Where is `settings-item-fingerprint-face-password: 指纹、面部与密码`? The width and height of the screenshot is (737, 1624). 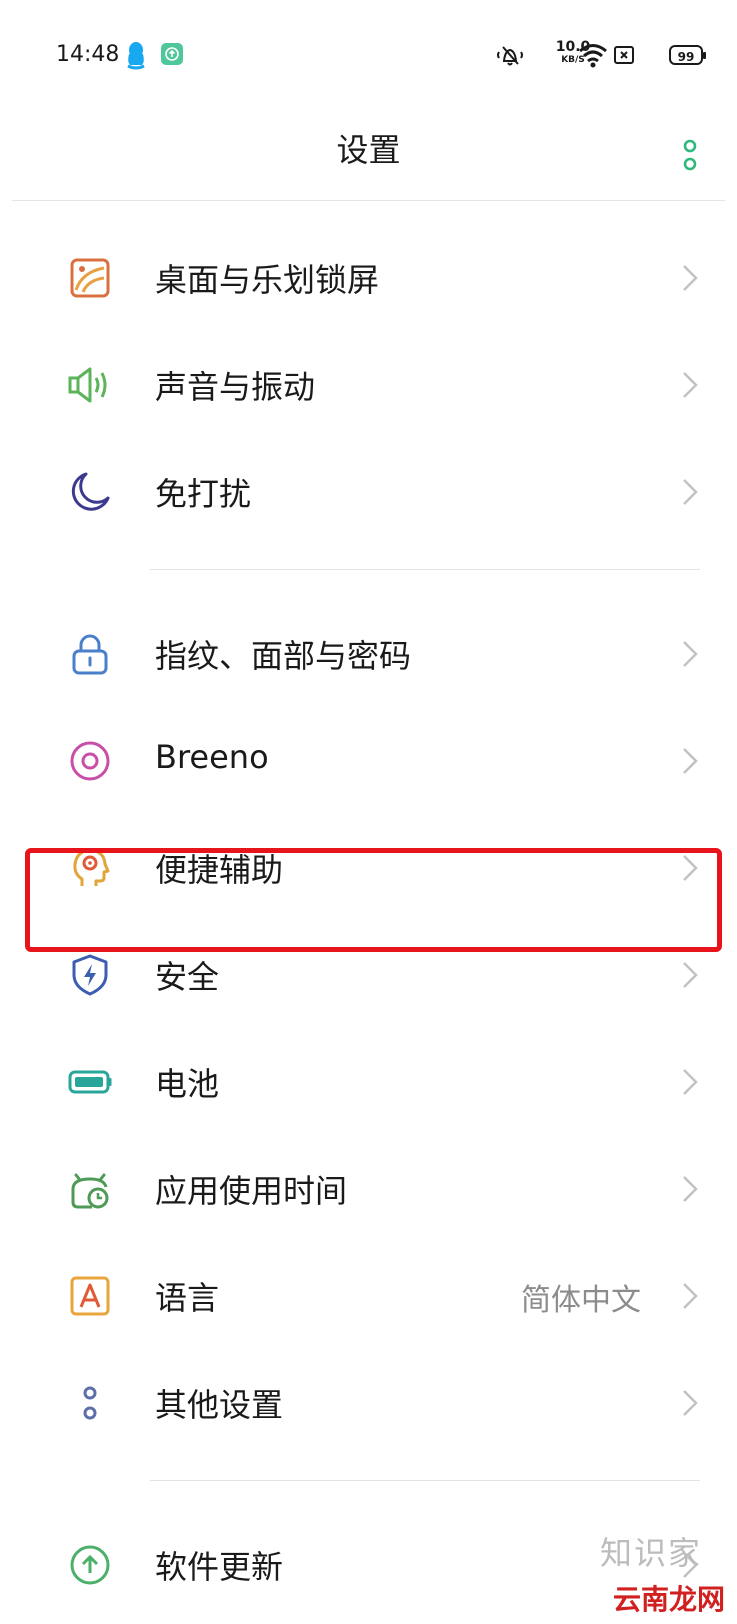 settings-item-fingerprint-face-password: 指纹、面部与密码 is located at coordinates (368, 652).